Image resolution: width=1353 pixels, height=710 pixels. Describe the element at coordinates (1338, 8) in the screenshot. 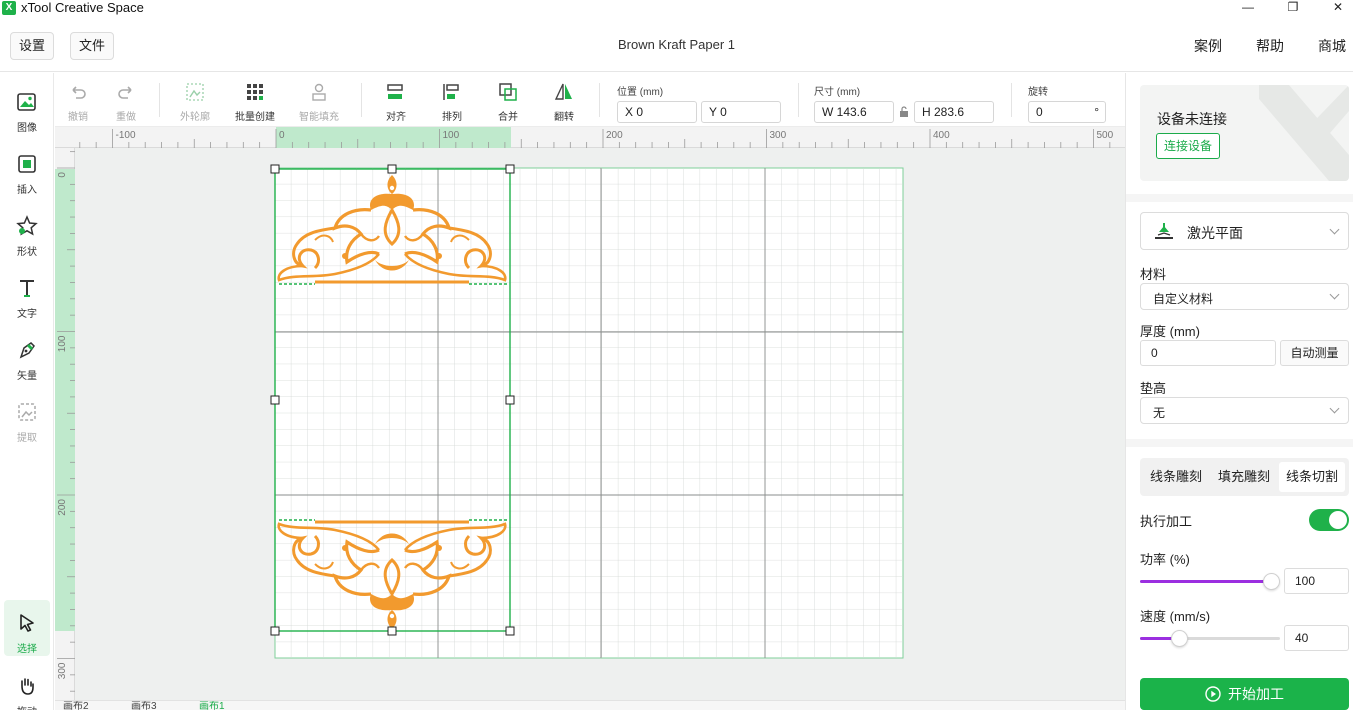

I see `close-button: ✕` at that location.